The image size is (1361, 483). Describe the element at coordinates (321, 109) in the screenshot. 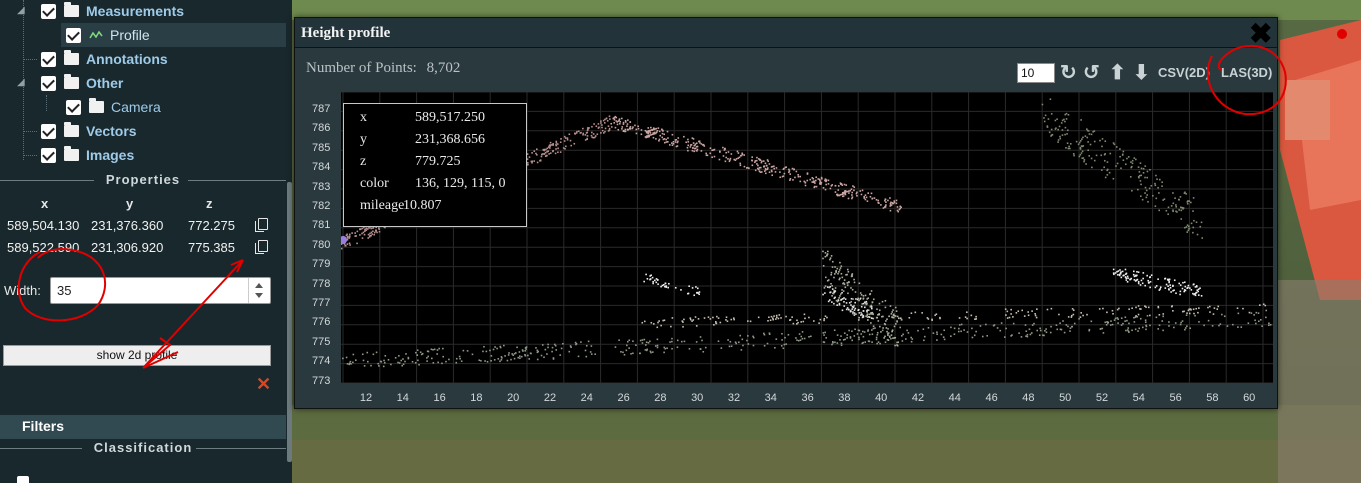

I see `y-tick-label: 787` at that location.